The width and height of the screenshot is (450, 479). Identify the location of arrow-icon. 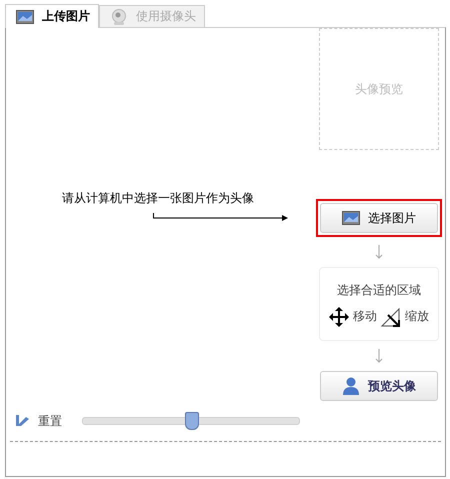
(221, 218).